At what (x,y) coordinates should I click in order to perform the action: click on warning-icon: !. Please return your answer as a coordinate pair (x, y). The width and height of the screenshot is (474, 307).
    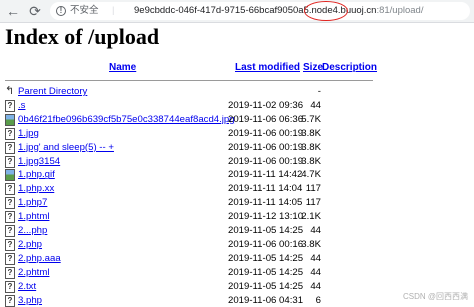
    Looking at the image, I should click on (61, 11).